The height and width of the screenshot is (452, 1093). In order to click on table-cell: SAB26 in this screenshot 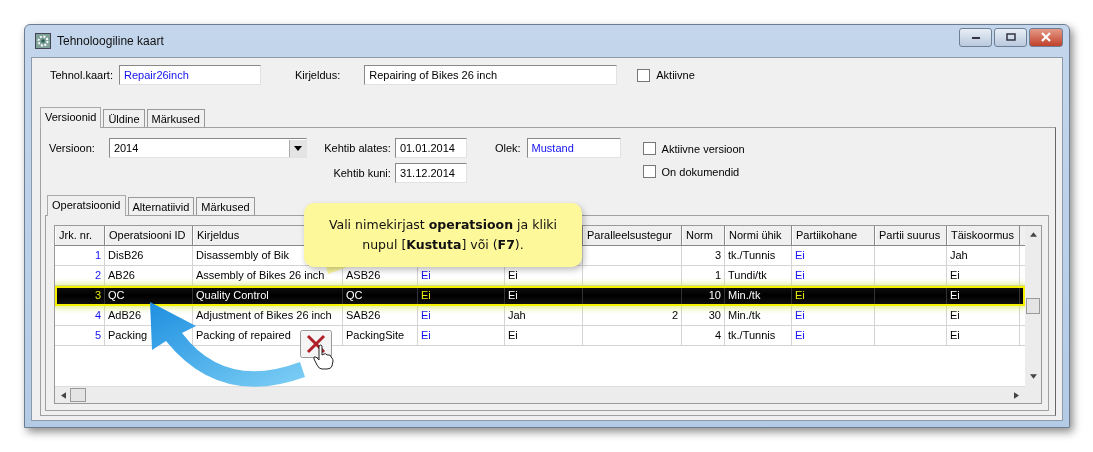, I will do `click(380, 315)`.